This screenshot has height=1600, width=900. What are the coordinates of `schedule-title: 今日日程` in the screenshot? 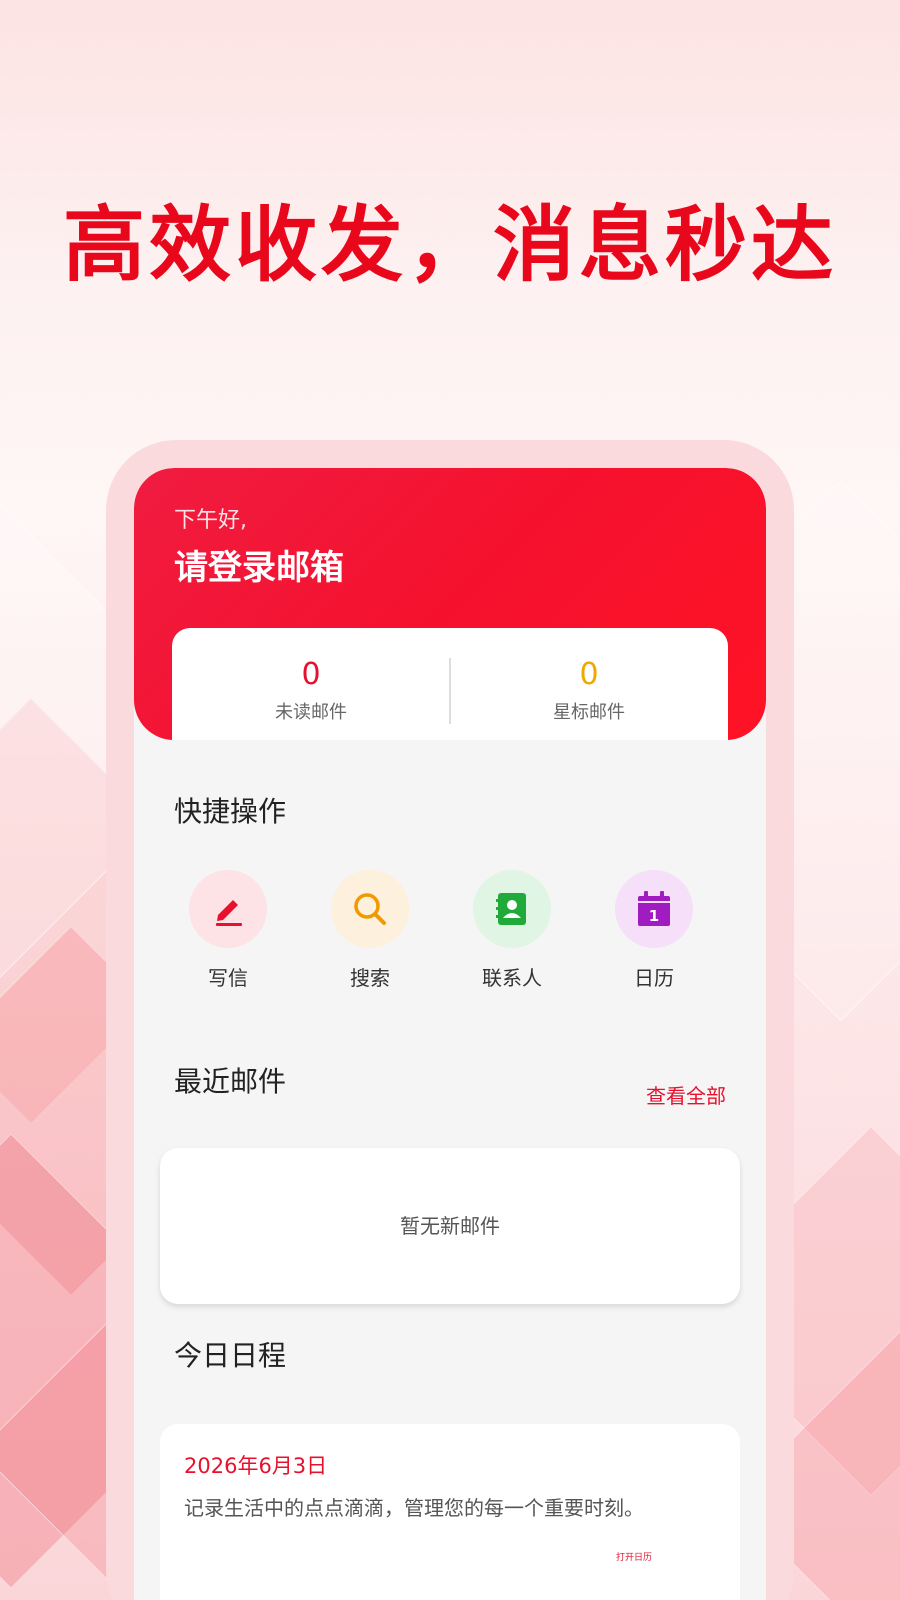 It's located at (230, 1355).